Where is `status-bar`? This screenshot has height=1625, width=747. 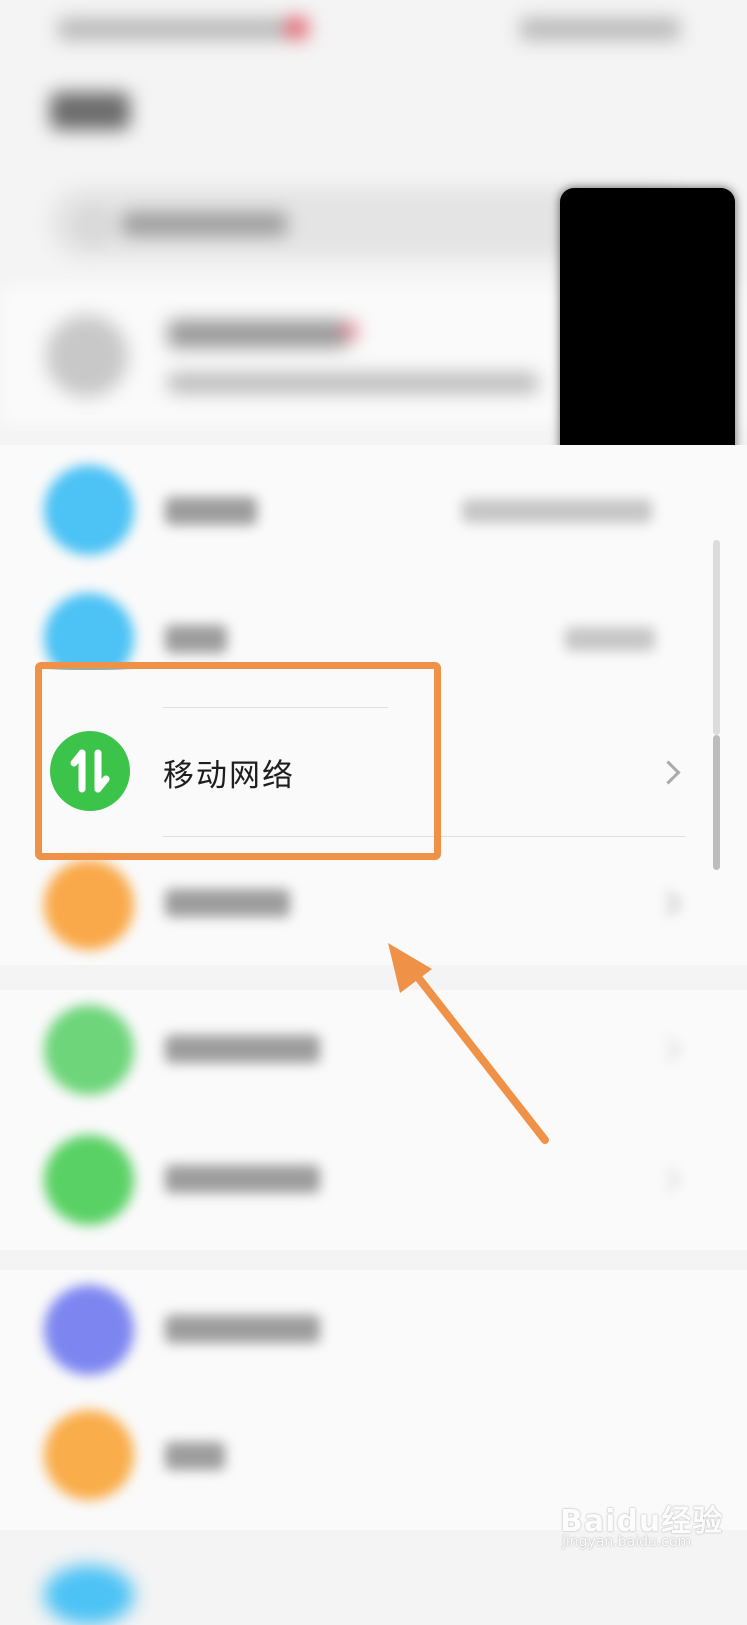
status-bar is located at coordinates (373, 30).